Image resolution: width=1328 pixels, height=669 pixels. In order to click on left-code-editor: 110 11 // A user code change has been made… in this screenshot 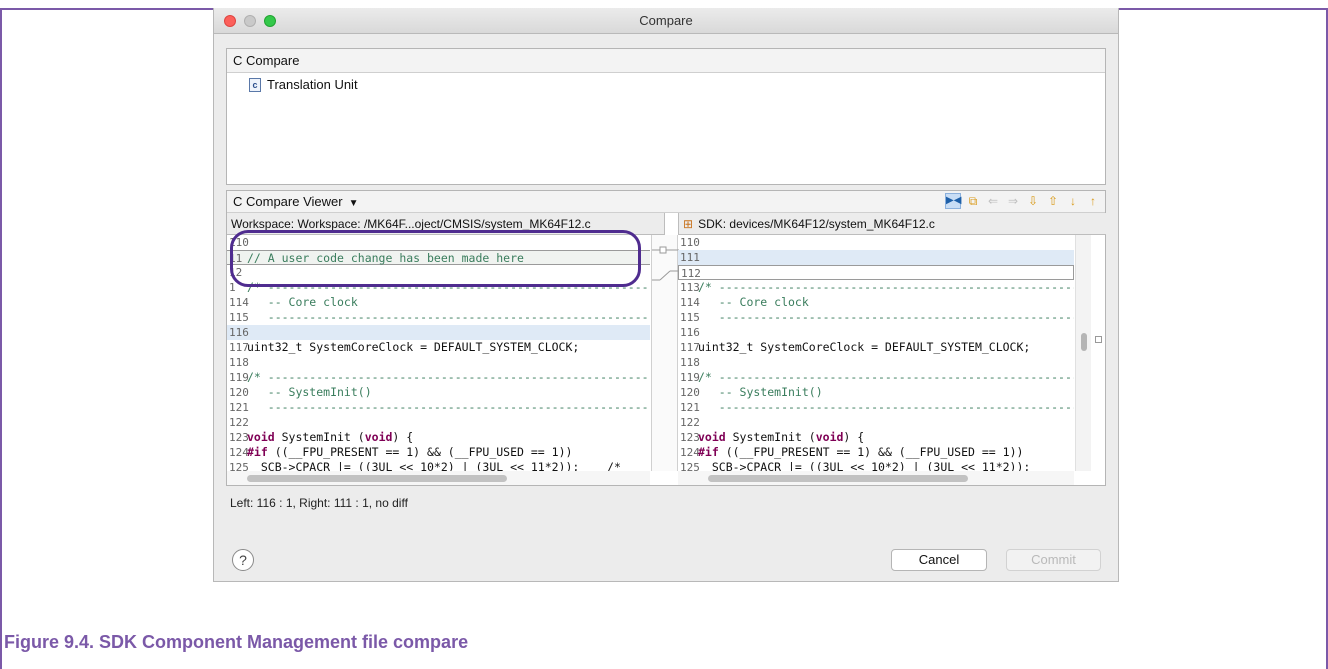, I will do `click(438, 353)`.